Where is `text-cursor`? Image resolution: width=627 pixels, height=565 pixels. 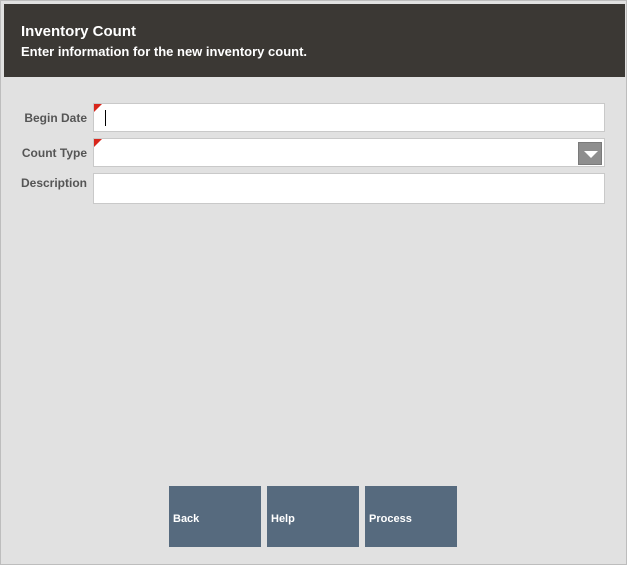
text-cursor is located at coordinates (105, 118).